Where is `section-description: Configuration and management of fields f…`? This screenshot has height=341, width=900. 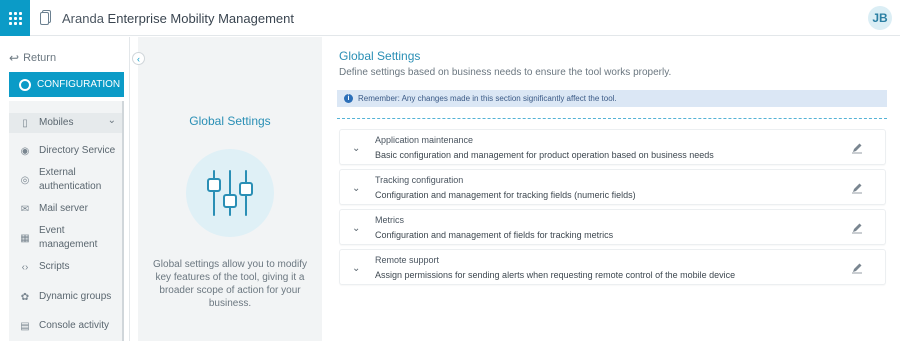 section-description: Configuration and management of fields f… is located at coordinates (494, 235).